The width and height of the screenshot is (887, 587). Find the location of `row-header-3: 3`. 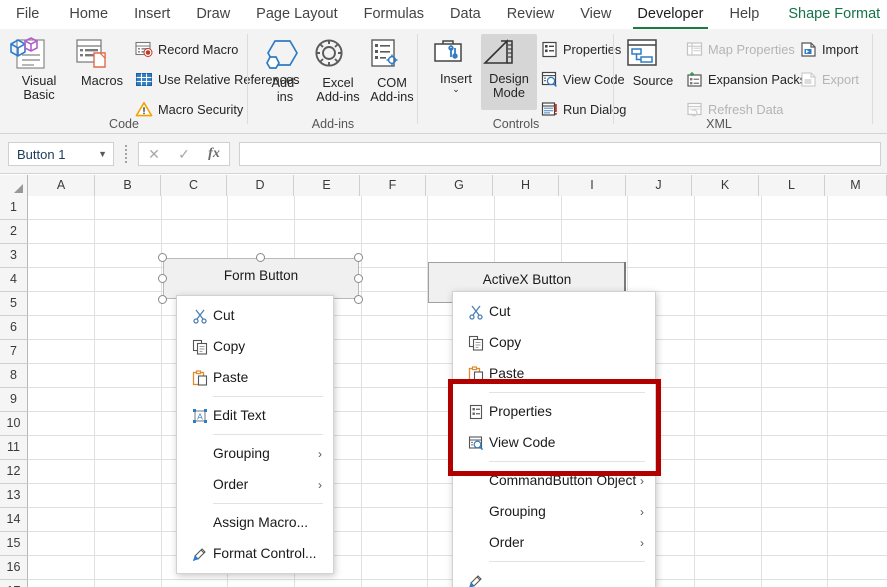

row-header-3: 3 is located at coordinates (14, 256).